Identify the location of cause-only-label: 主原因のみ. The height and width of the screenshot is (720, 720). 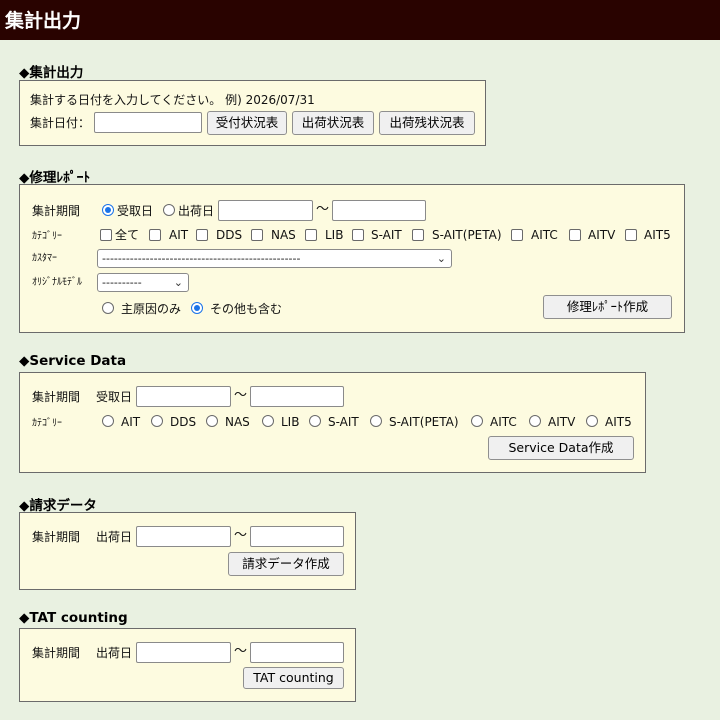
(151, 309).